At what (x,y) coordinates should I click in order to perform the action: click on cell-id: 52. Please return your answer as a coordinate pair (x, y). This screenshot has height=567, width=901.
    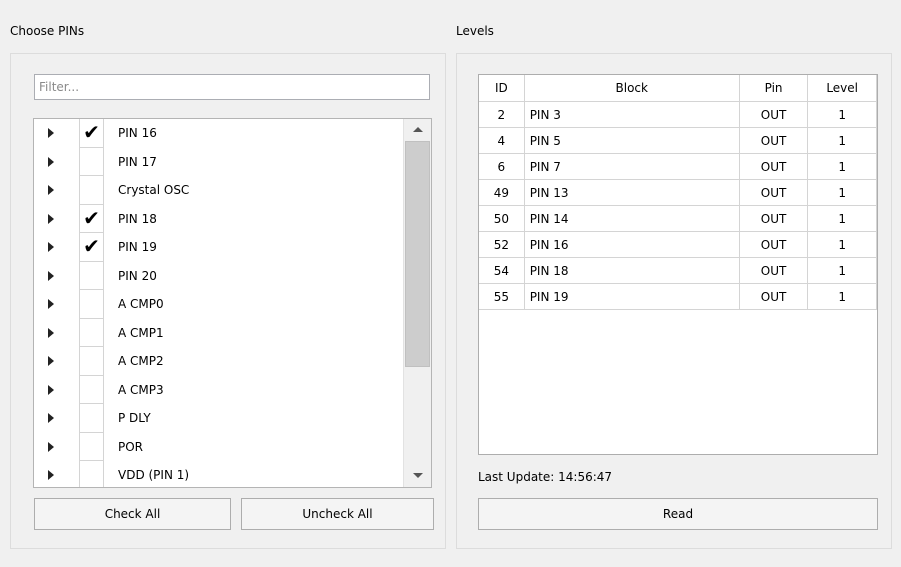
    Looking at the image, I should click on (502, 244).